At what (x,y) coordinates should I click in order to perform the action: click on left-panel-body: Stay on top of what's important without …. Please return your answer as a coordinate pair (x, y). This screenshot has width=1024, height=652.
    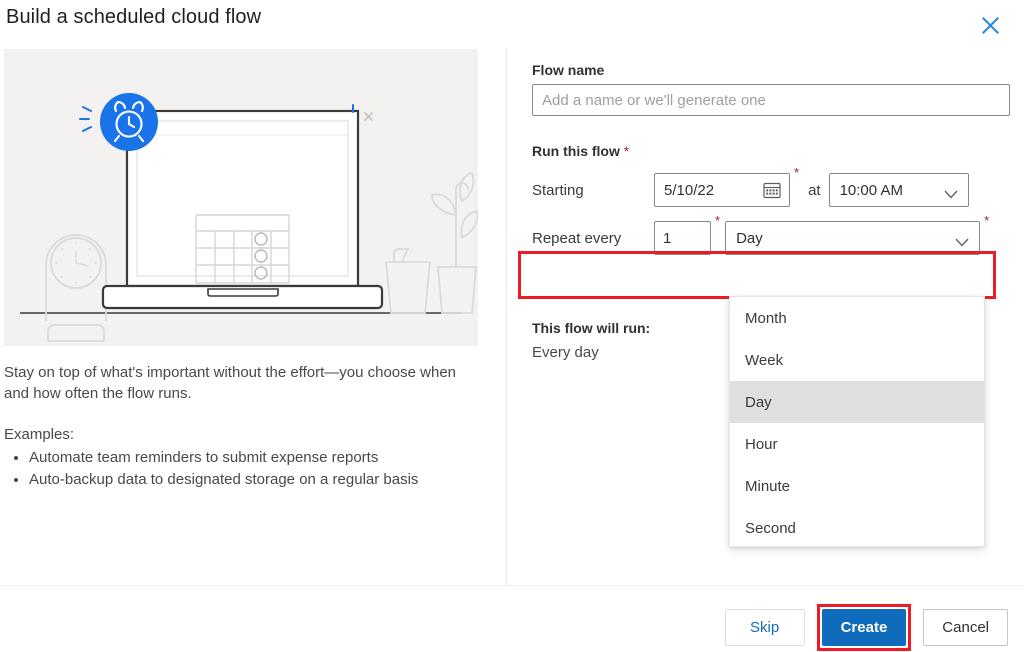
    Looking at the image, I should click on (243, 426).